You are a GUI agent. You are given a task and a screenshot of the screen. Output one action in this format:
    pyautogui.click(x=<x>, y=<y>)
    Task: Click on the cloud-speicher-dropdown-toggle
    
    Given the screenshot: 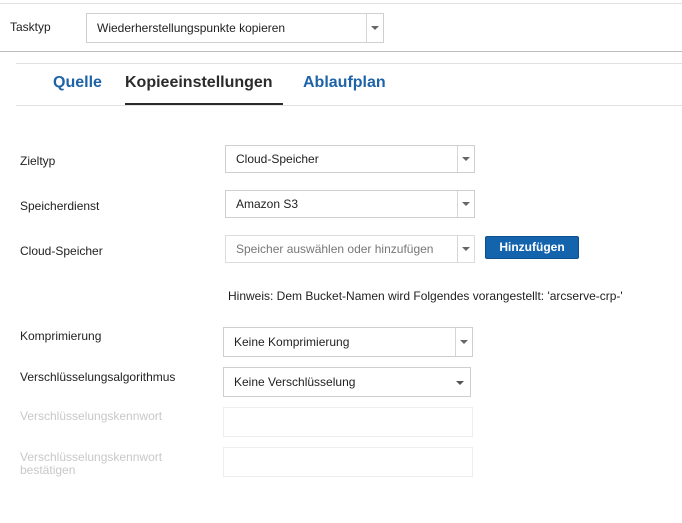 What is the action you would take?
    pyautogui.click(x=465, y=249)
    